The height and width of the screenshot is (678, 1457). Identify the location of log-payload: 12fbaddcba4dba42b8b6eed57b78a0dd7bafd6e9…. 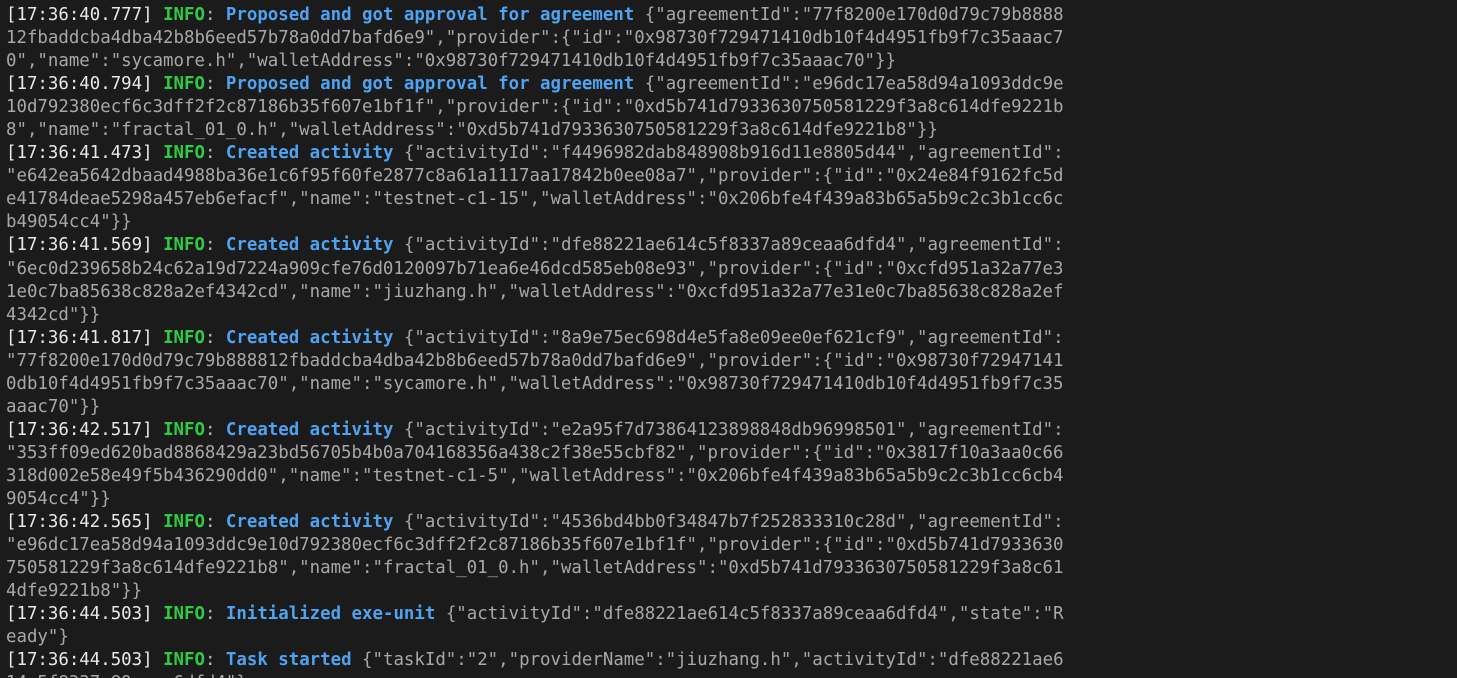
(535, 38).